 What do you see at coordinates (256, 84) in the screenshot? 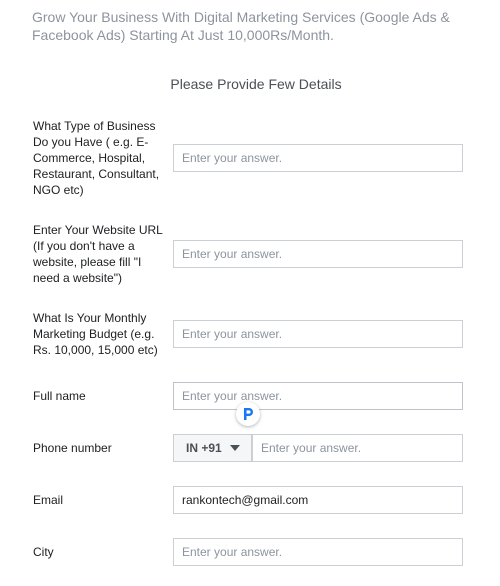
I see `section-title: Please Provide Few Details` at bounding box center [256, 84].